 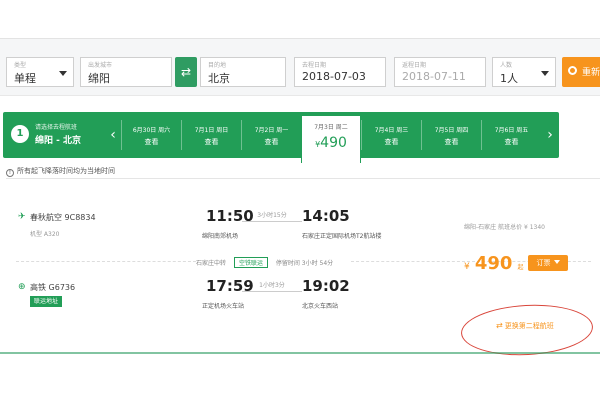 What do you see at coordinates (467, 267) in the screenshot?
I see `currency-symbol: ¥` at bounding box center [467, 267].